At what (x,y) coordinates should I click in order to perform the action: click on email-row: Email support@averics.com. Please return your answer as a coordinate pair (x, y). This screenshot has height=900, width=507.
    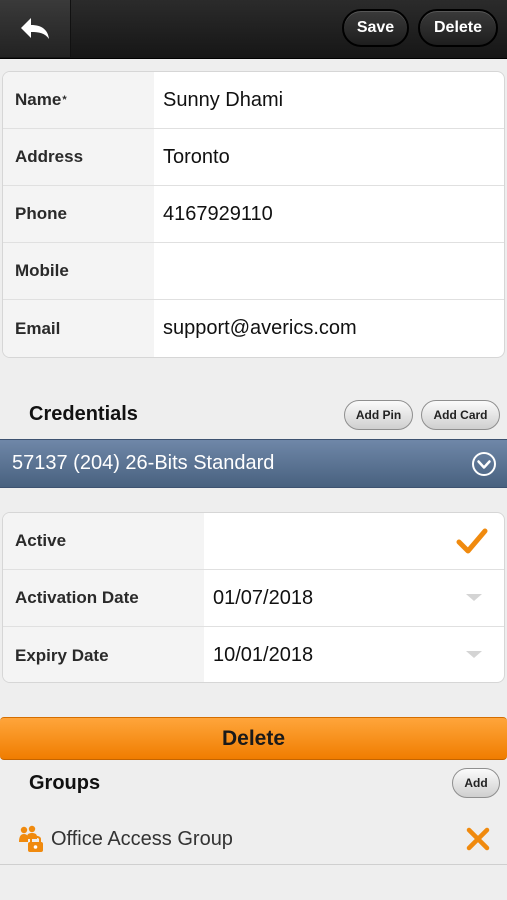
    Looking at the image, I should click on (253, 328).